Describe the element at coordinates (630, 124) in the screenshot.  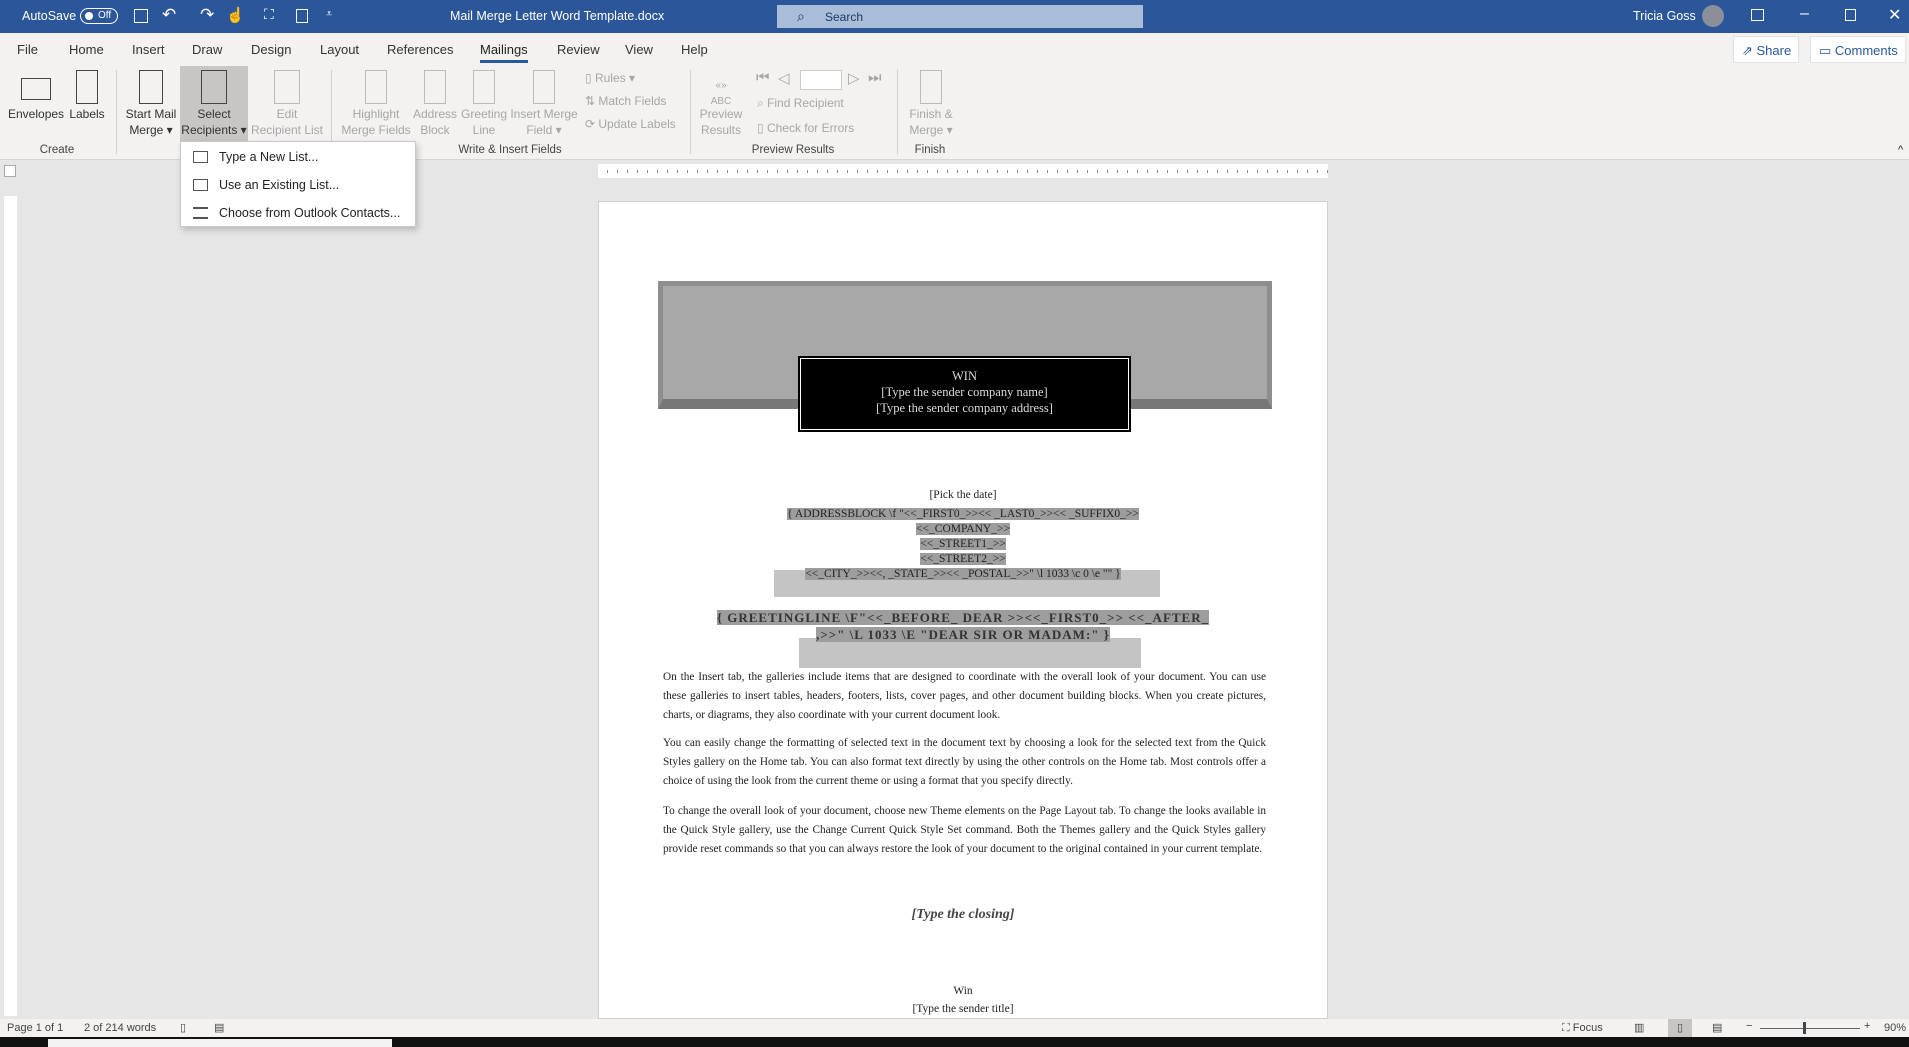
I see `update-labels-button: ⟳ Update Labels` at that location.